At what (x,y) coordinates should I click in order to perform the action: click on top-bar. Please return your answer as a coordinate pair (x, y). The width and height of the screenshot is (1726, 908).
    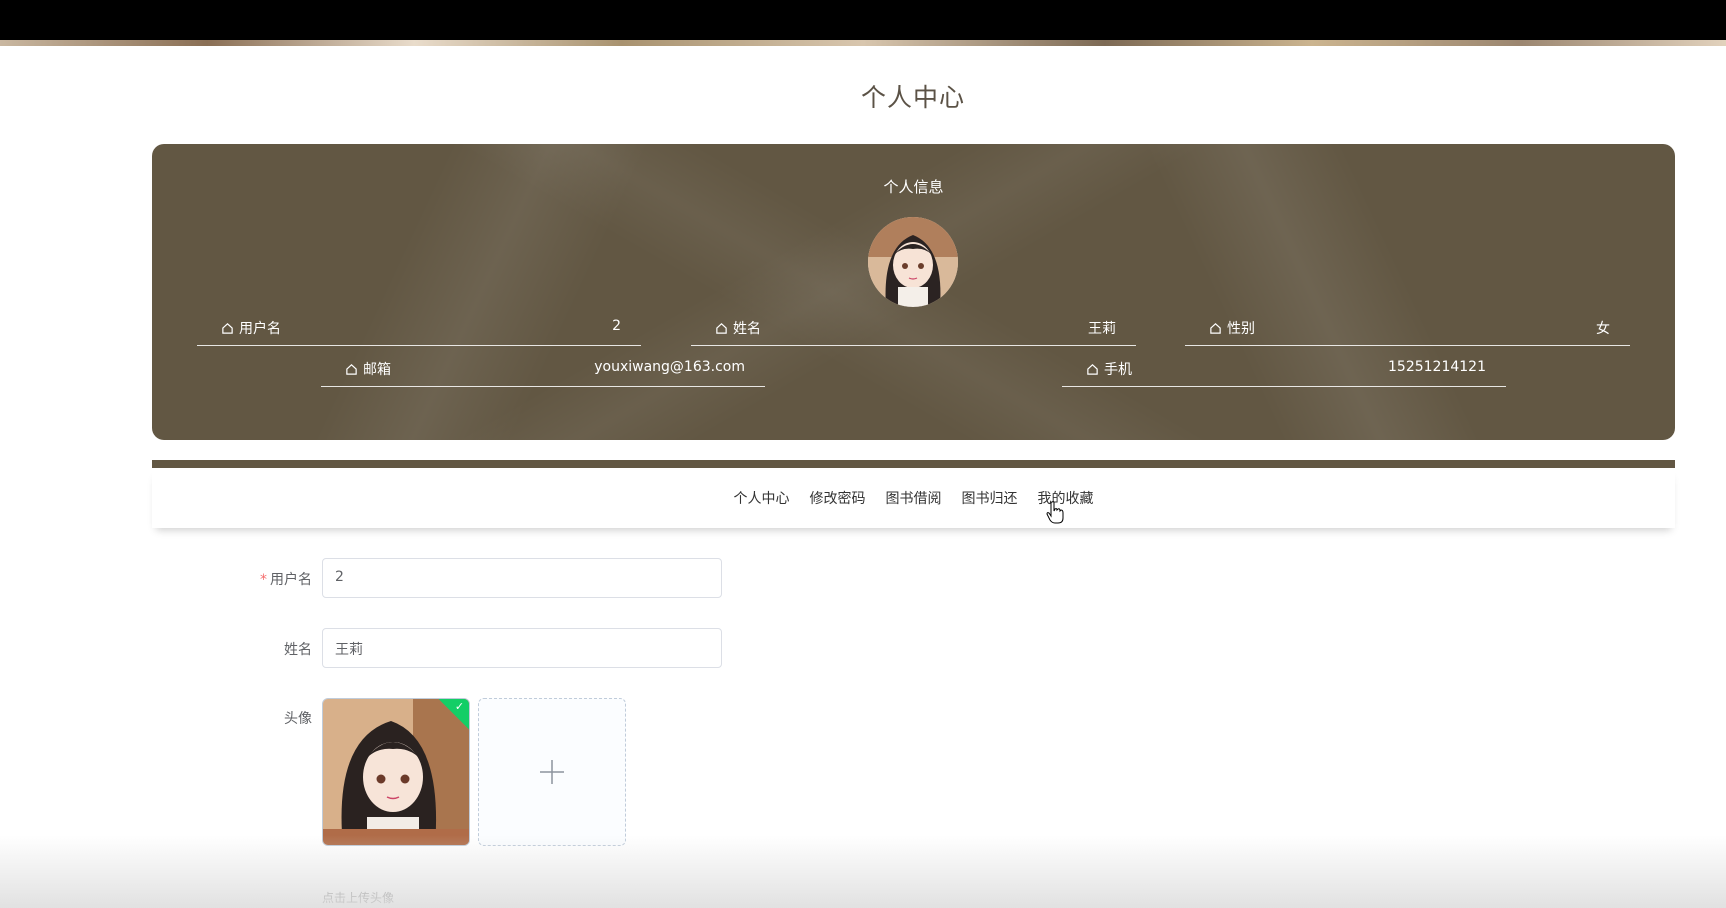
    Looking at the image, I should click on (863, 20).